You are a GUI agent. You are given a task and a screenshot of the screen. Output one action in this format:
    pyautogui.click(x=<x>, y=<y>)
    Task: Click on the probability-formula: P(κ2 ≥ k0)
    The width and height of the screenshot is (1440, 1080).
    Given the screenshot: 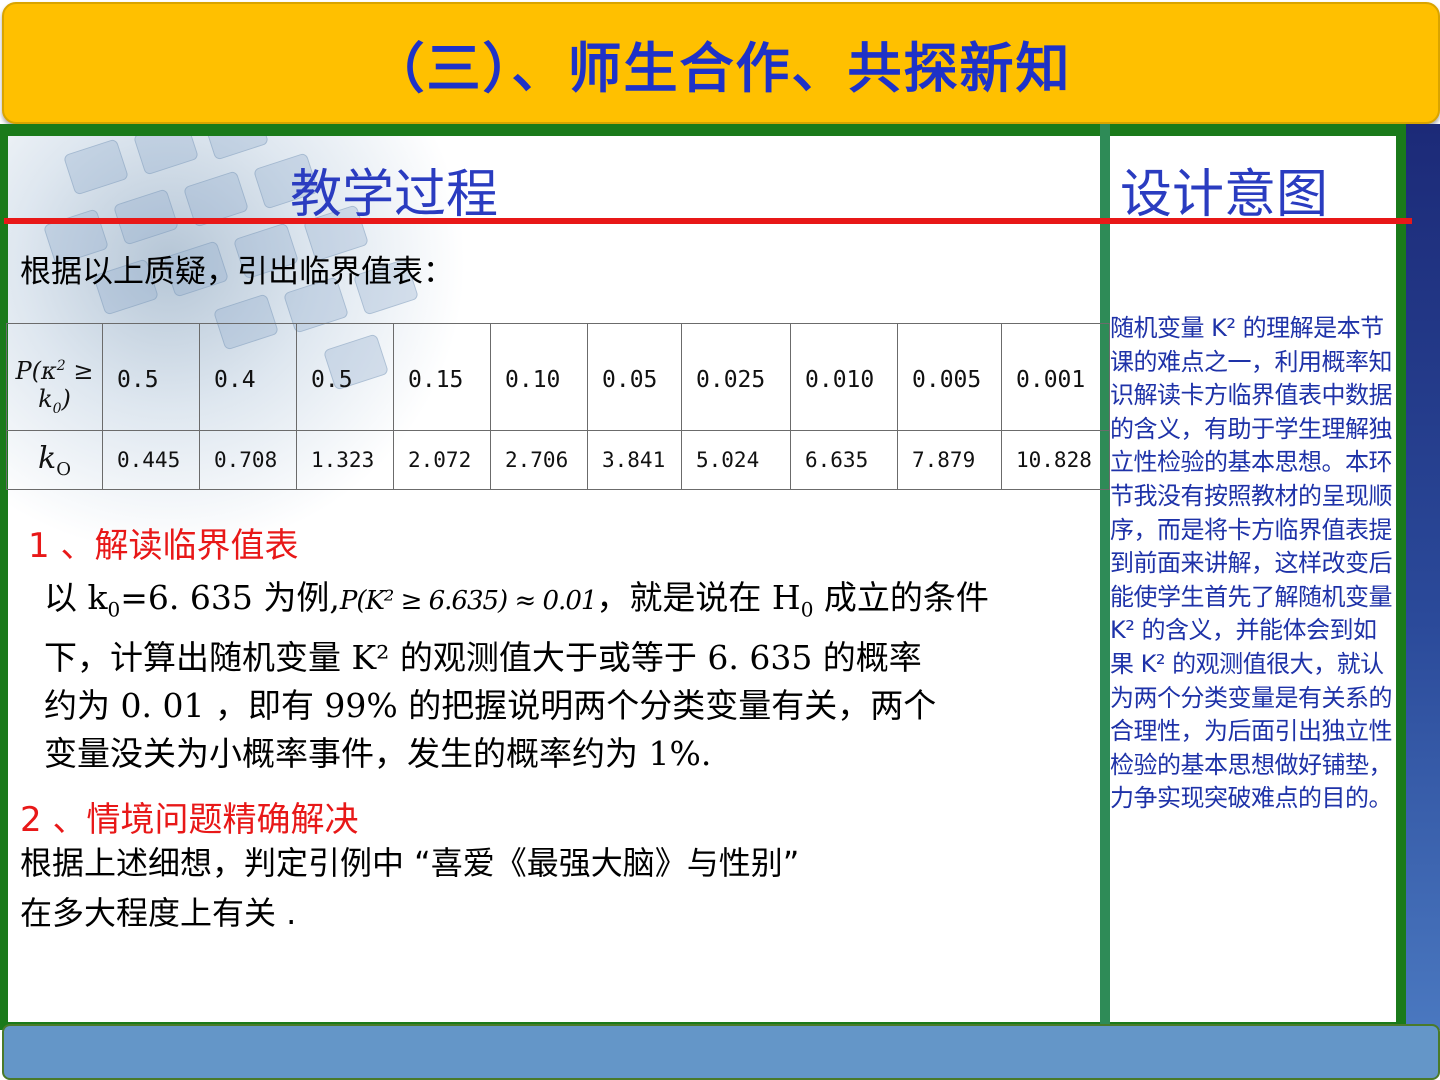 What is the action you would take?
    pyautogui.click(x=54, y=387)
    